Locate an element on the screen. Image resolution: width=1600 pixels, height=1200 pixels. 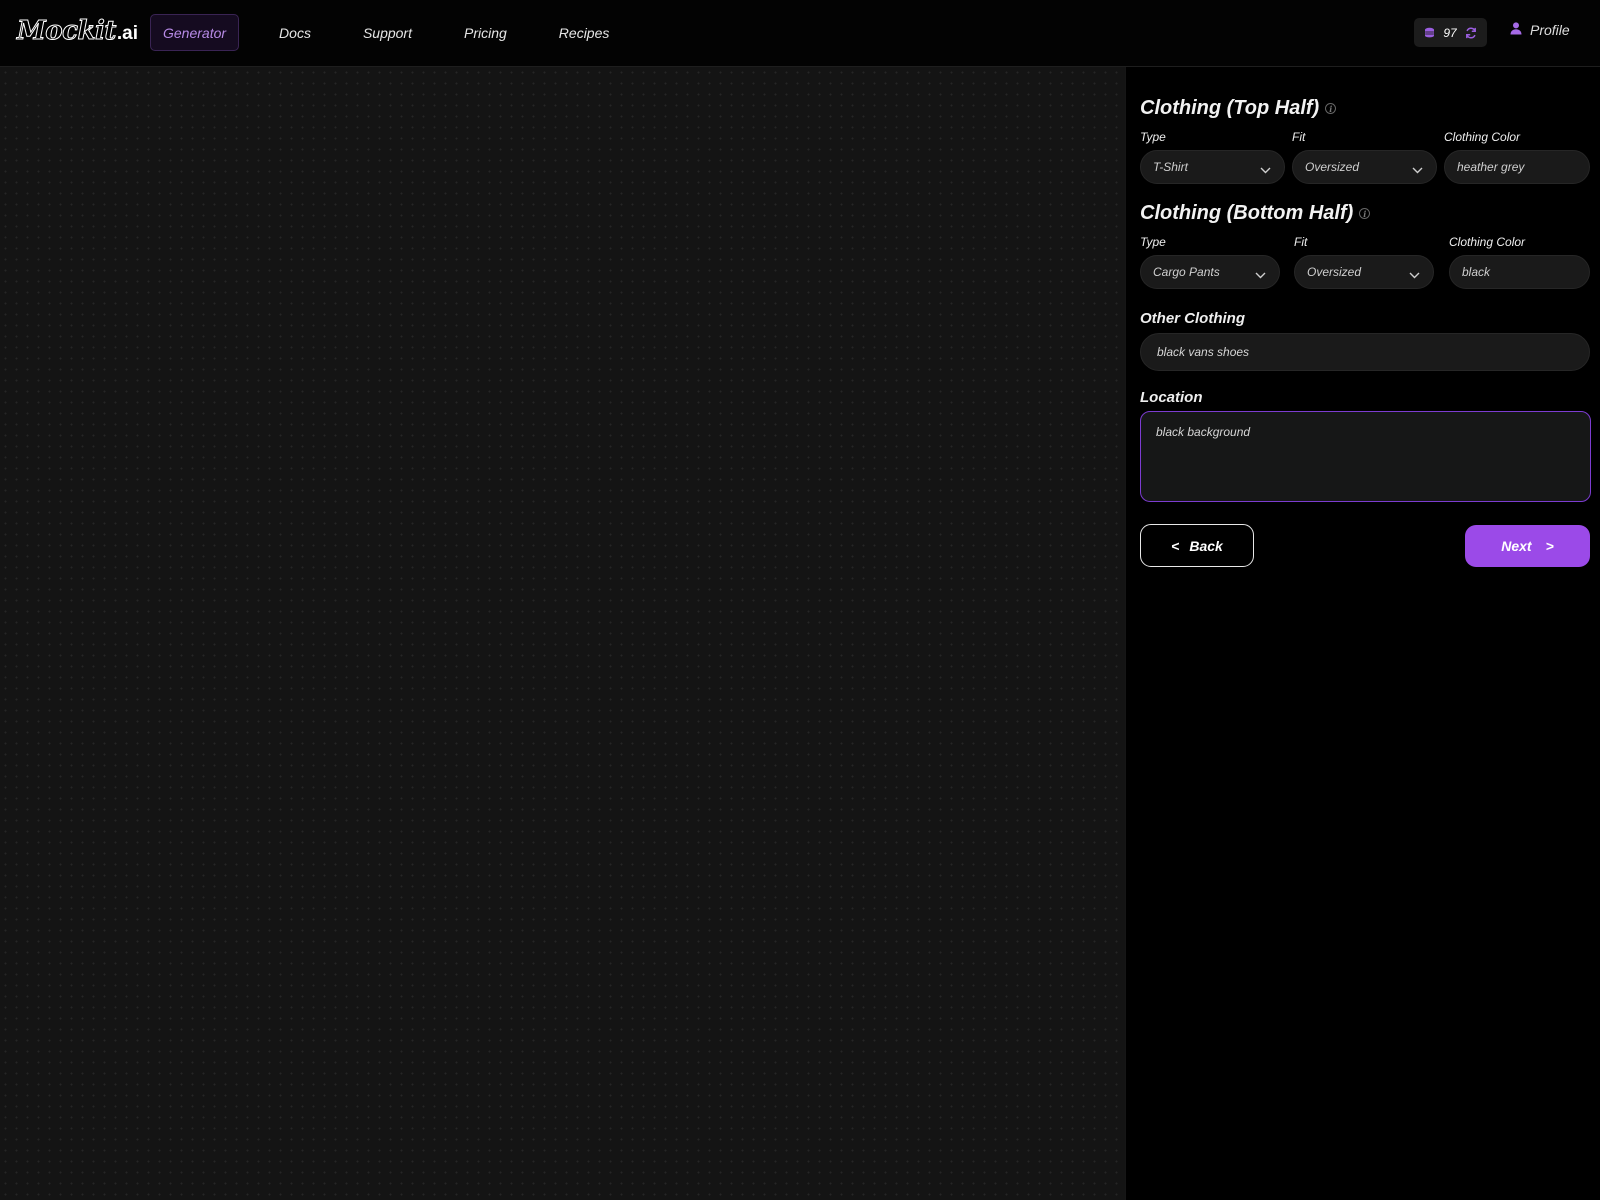
credits-counter: 97 is located at coordinates (1450, 32).